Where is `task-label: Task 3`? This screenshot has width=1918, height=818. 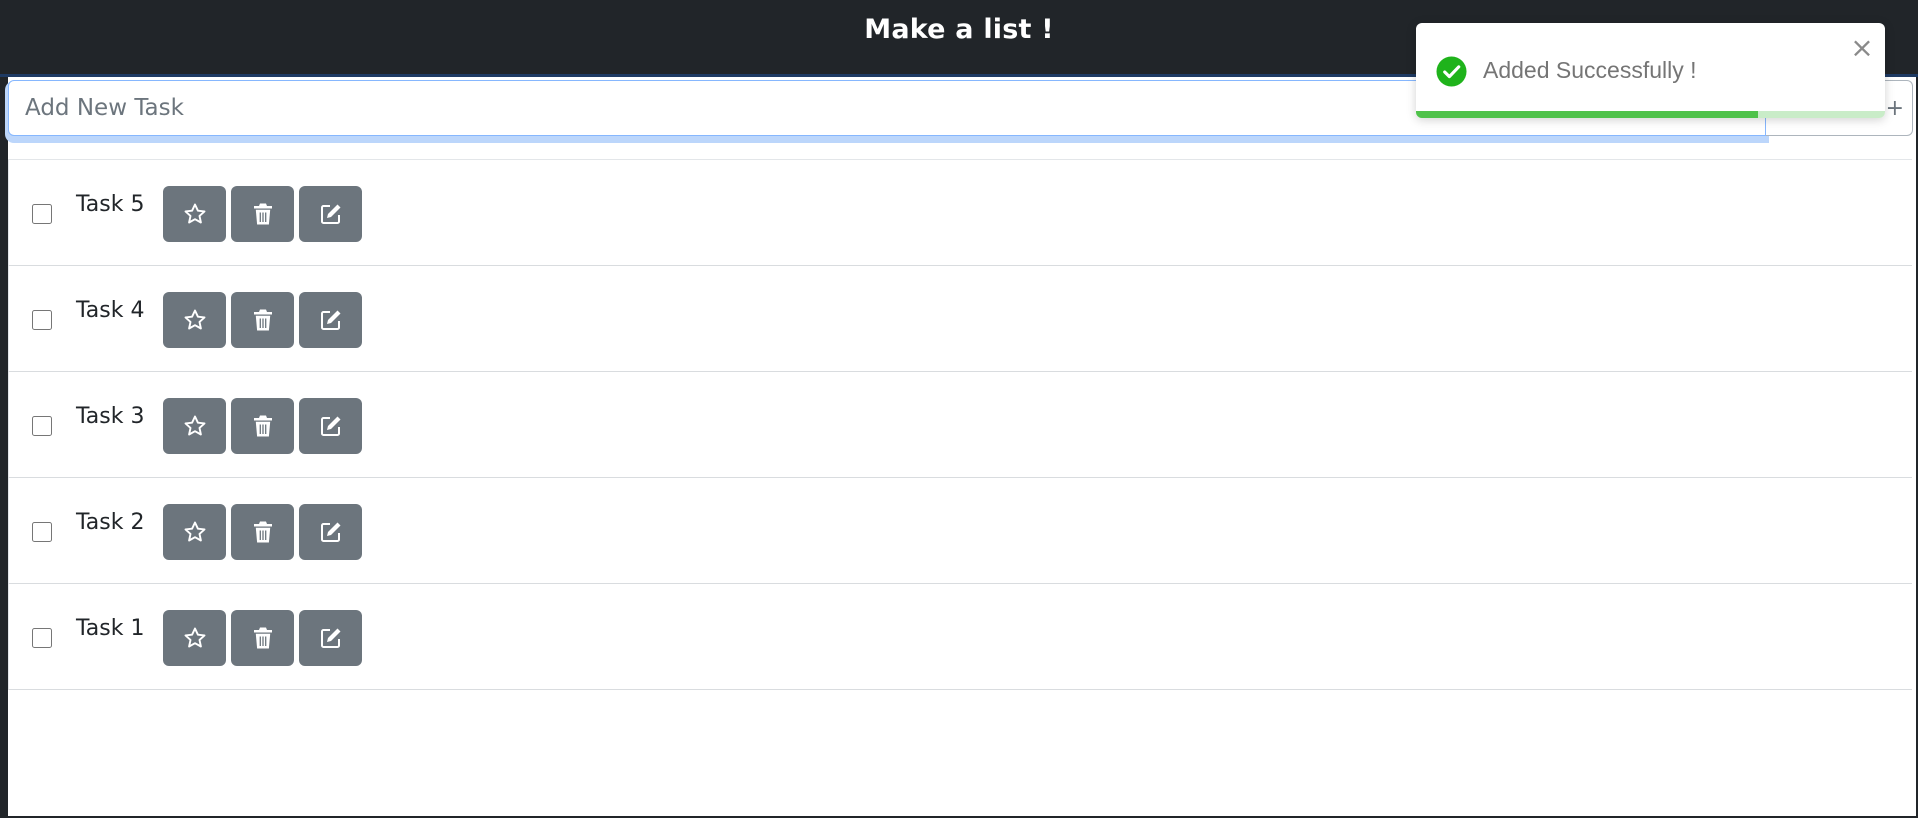
task-label: Task 3 is located at coordinates (110, 416).